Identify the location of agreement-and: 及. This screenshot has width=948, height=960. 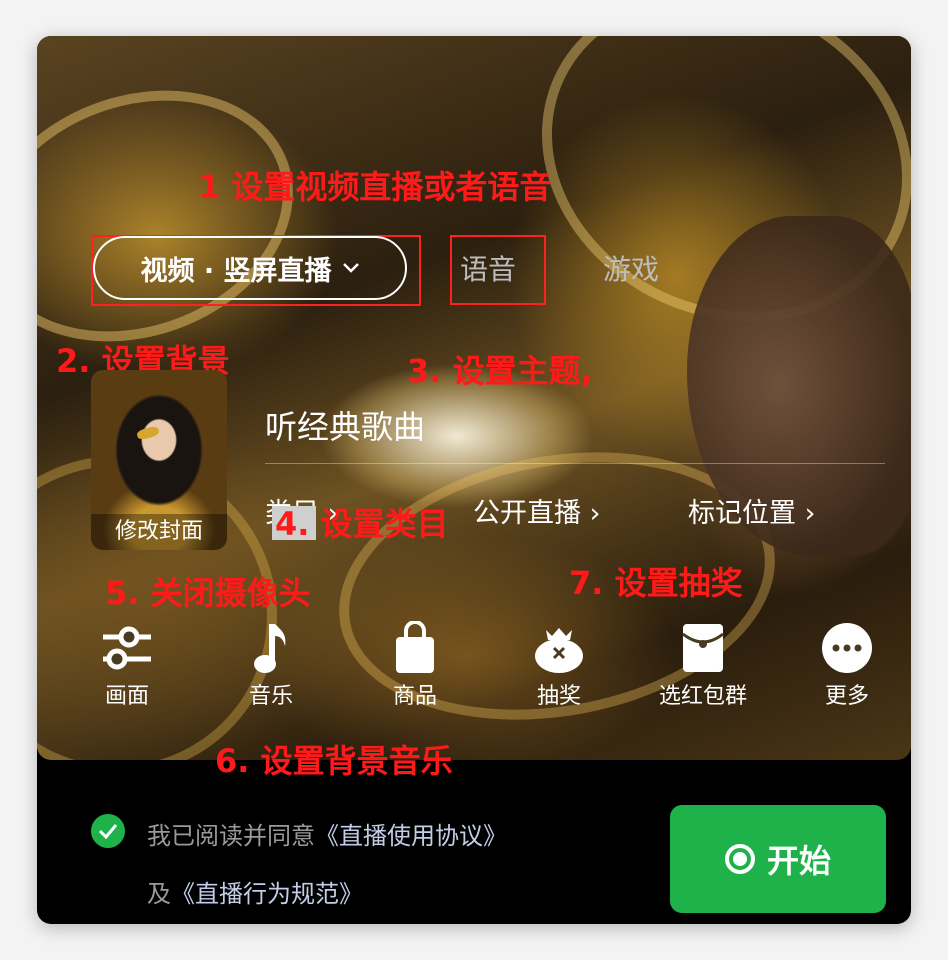
(159, 894).